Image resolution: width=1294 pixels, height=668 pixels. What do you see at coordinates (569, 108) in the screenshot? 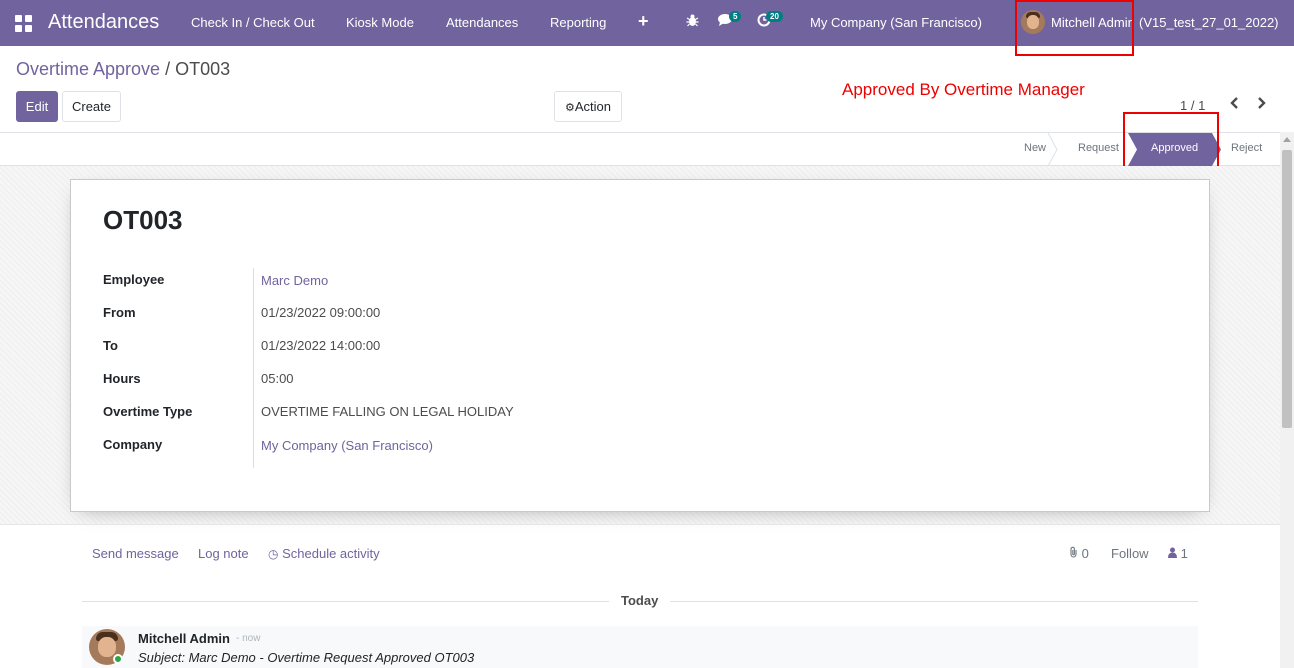
I see `gear-icon: ⚙` at bounding box center [569, 108].